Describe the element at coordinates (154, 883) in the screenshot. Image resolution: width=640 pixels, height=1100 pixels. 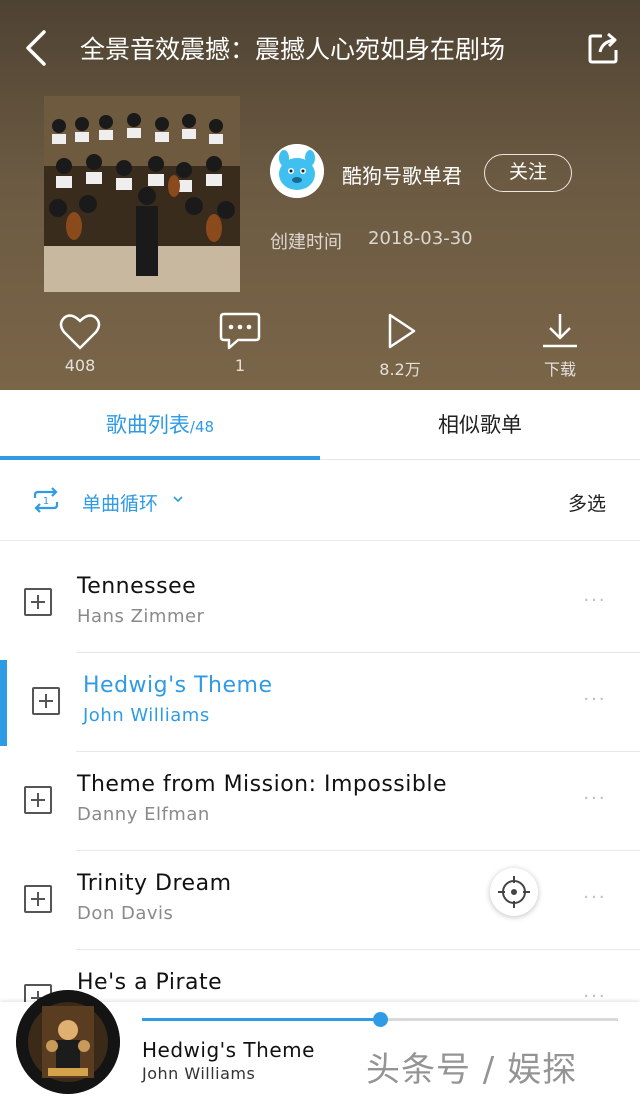
I see `song-title: Trinity Dream` at that location.